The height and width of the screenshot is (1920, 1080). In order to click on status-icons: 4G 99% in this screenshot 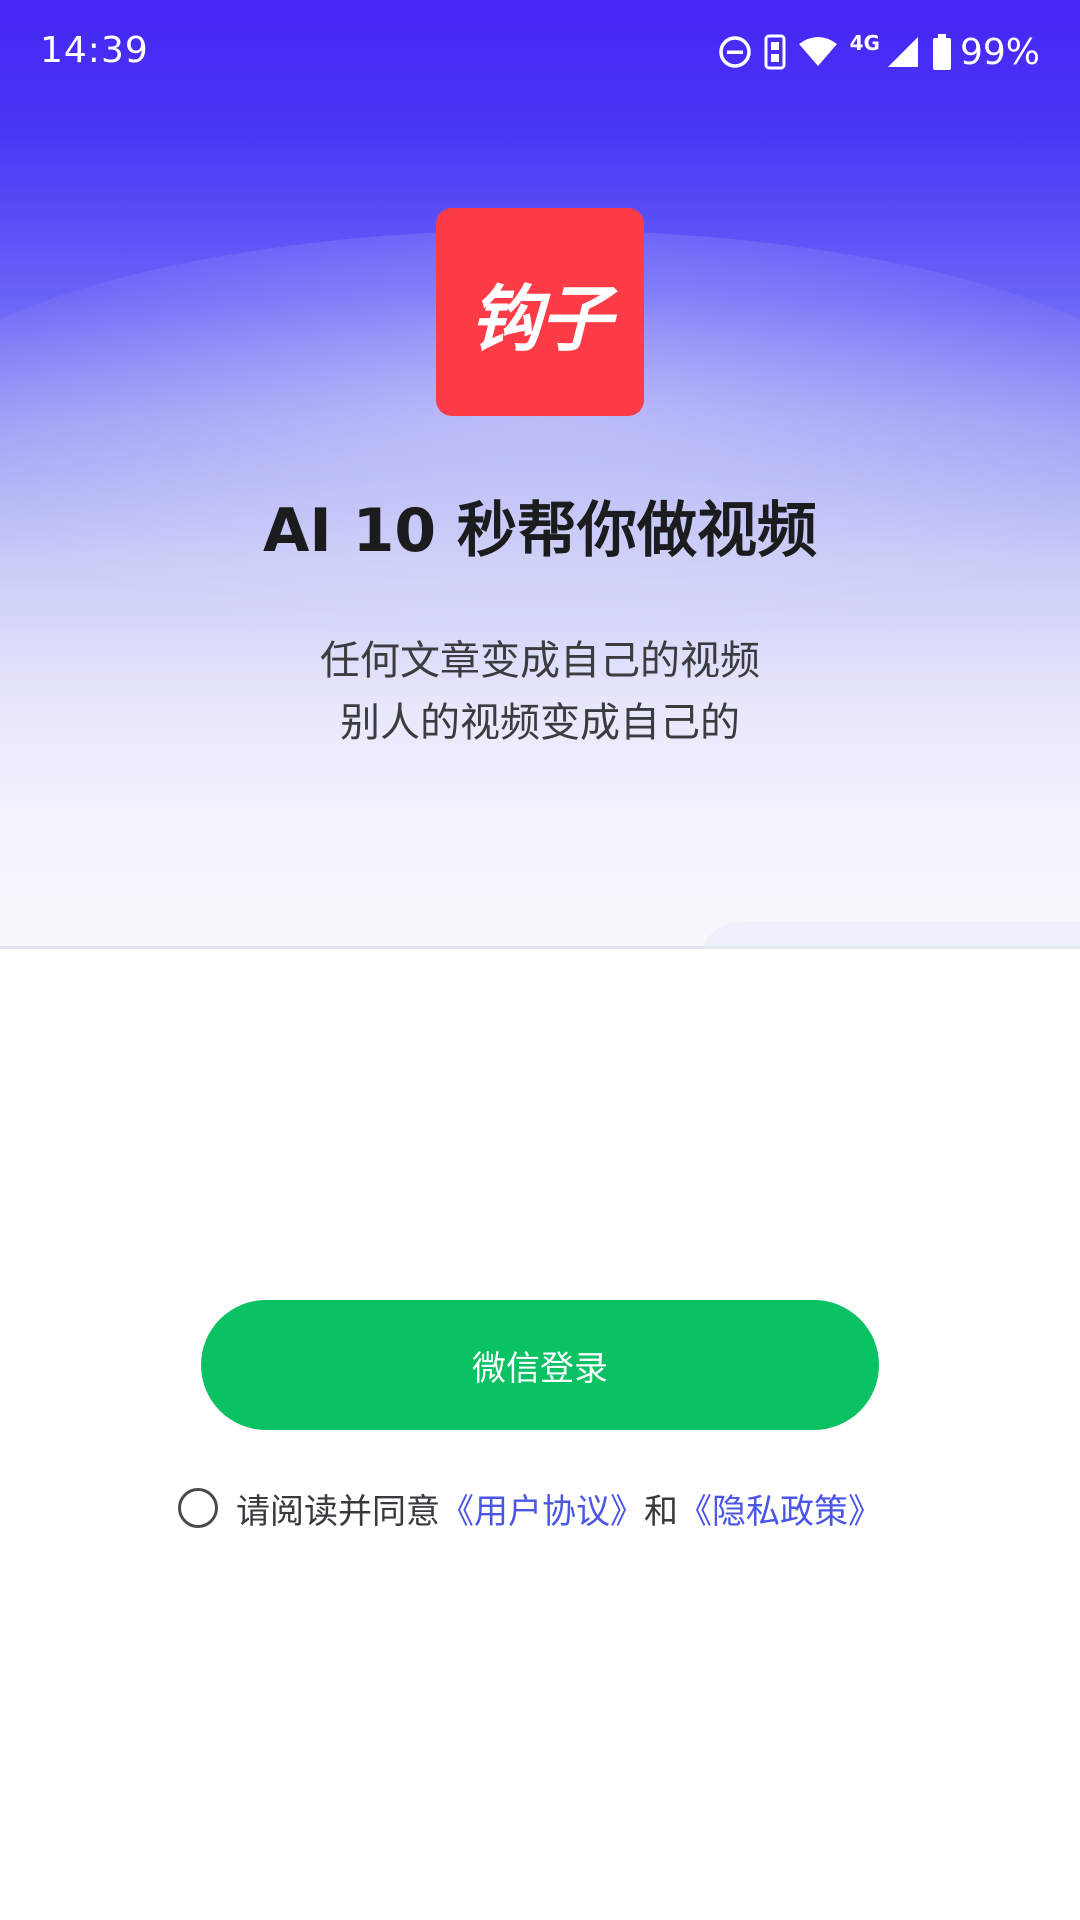, I will do `click(879, 52)`.